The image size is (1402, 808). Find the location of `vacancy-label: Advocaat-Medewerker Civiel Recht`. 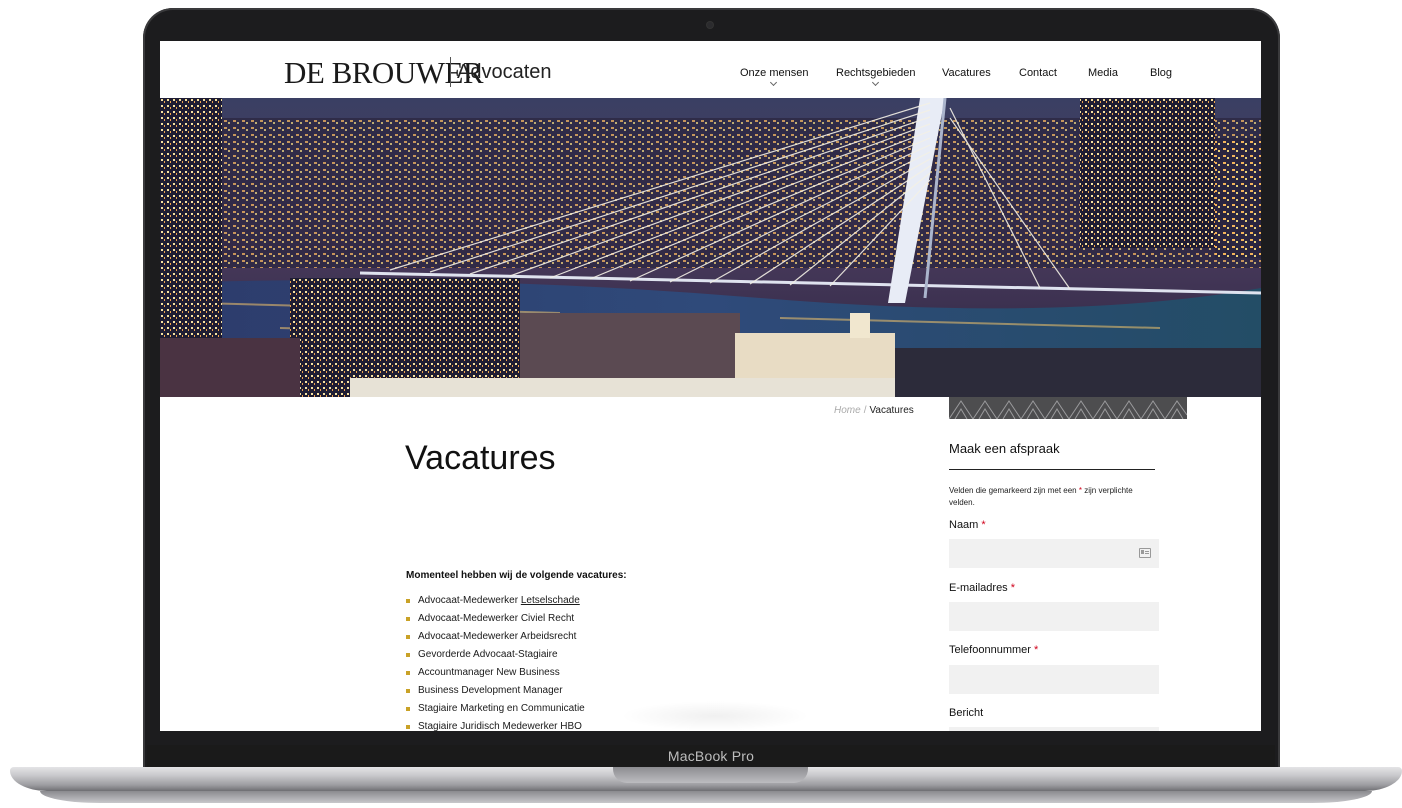

vacancy-label: Advocaat-Medewerker Civiel Recht is located at coordinates (496, 618).